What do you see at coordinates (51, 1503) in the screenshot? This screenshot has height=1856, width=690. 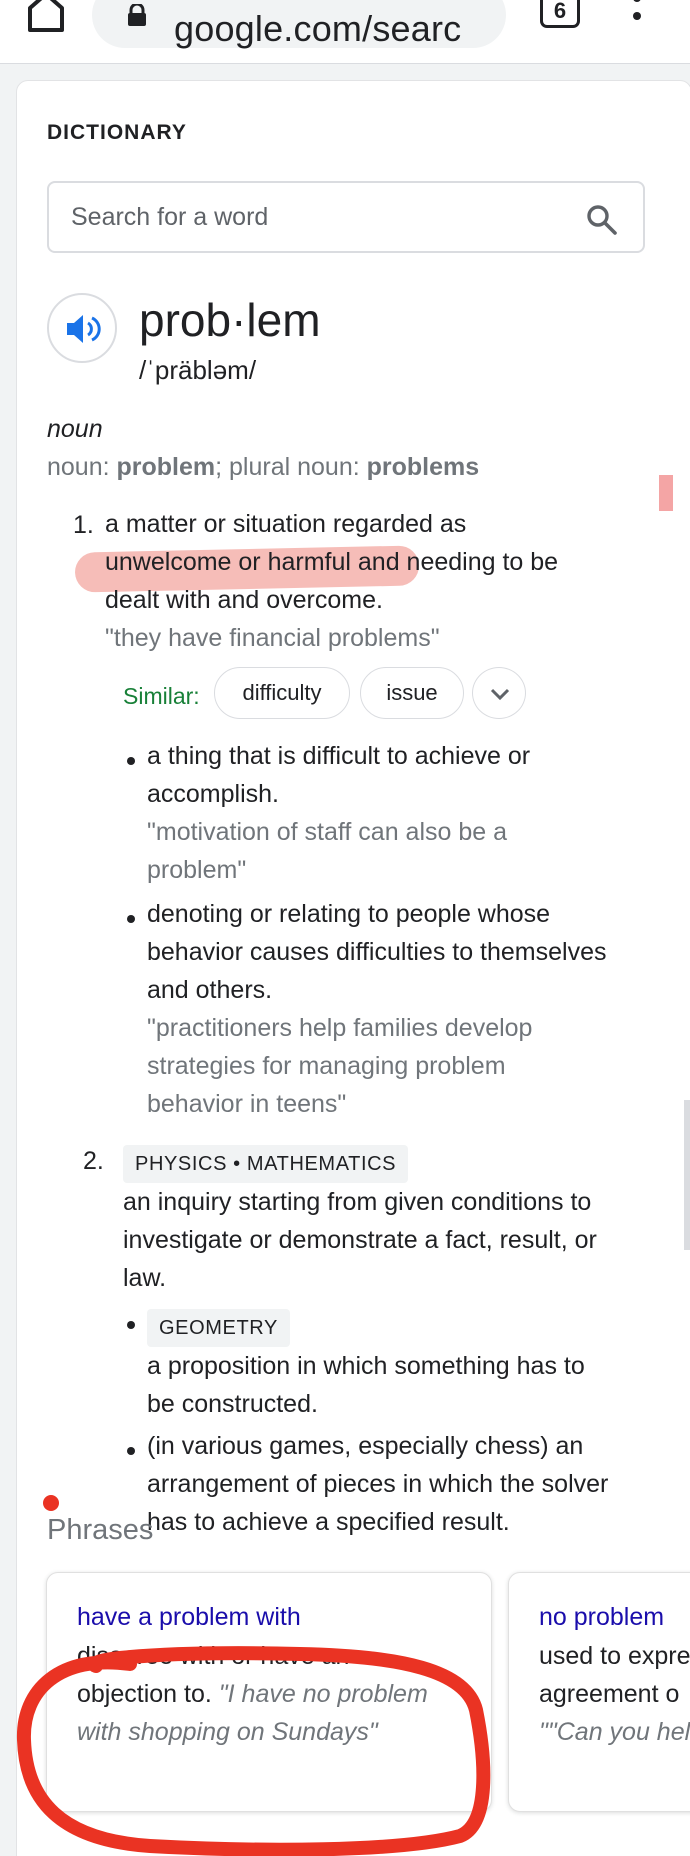 I see `annotation-dot` at bounding box center [51, 1503].